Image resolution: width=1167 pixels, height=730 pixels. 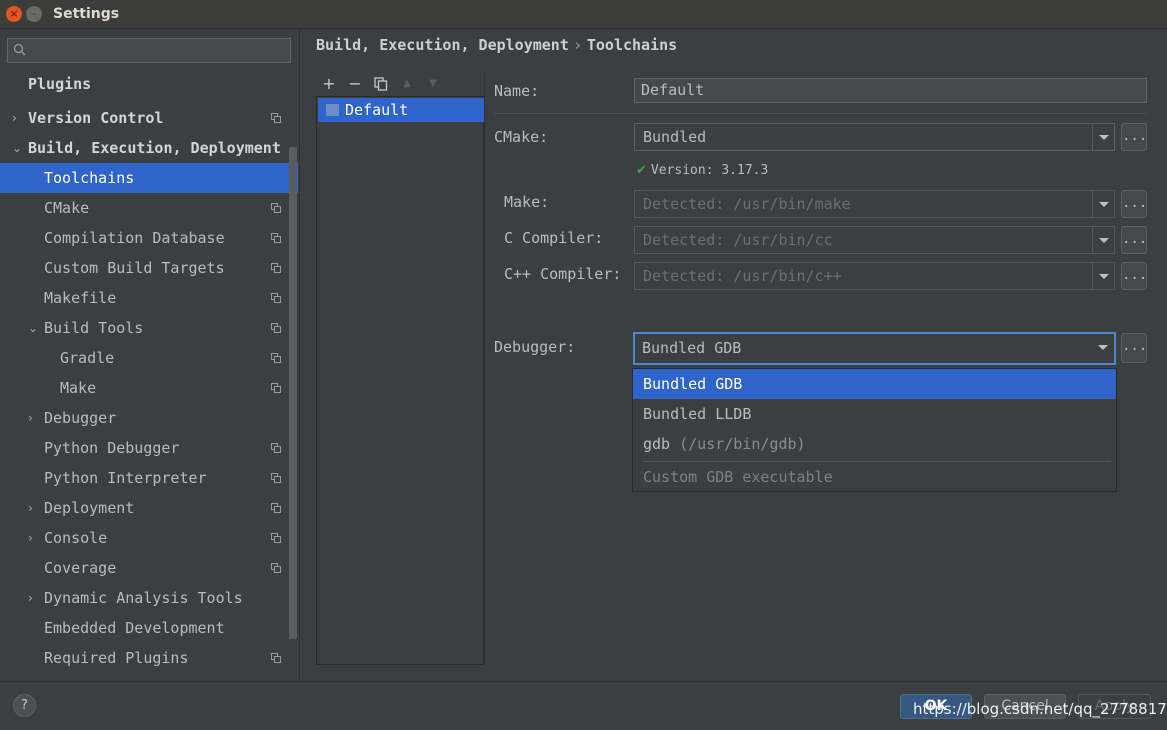 What do you see at coordinates (78, 388) in the screenshot?
I see `tree-item-label: Make` at bounding box center [78, 388].